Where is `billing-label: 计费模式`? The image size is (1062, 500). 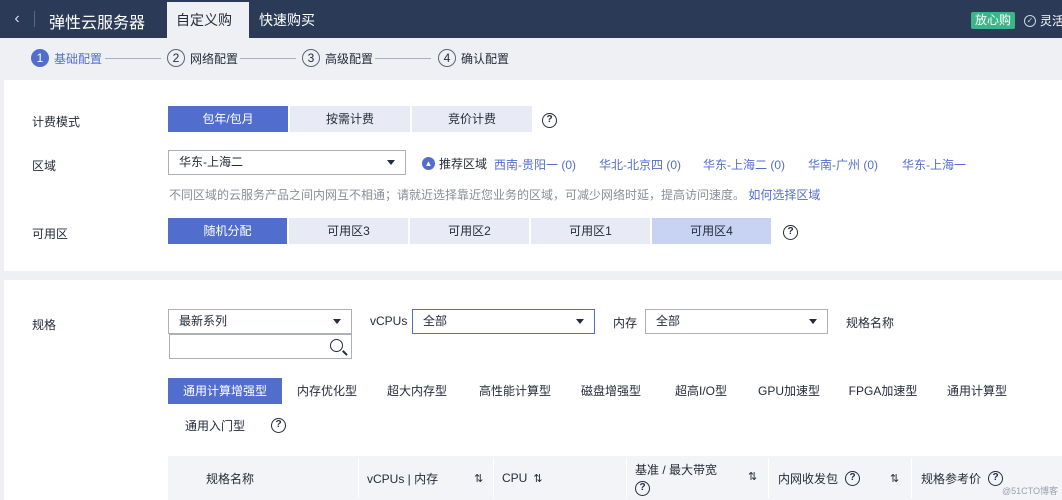 billing-label: 计费模式 is located at coordinates (56, 121).